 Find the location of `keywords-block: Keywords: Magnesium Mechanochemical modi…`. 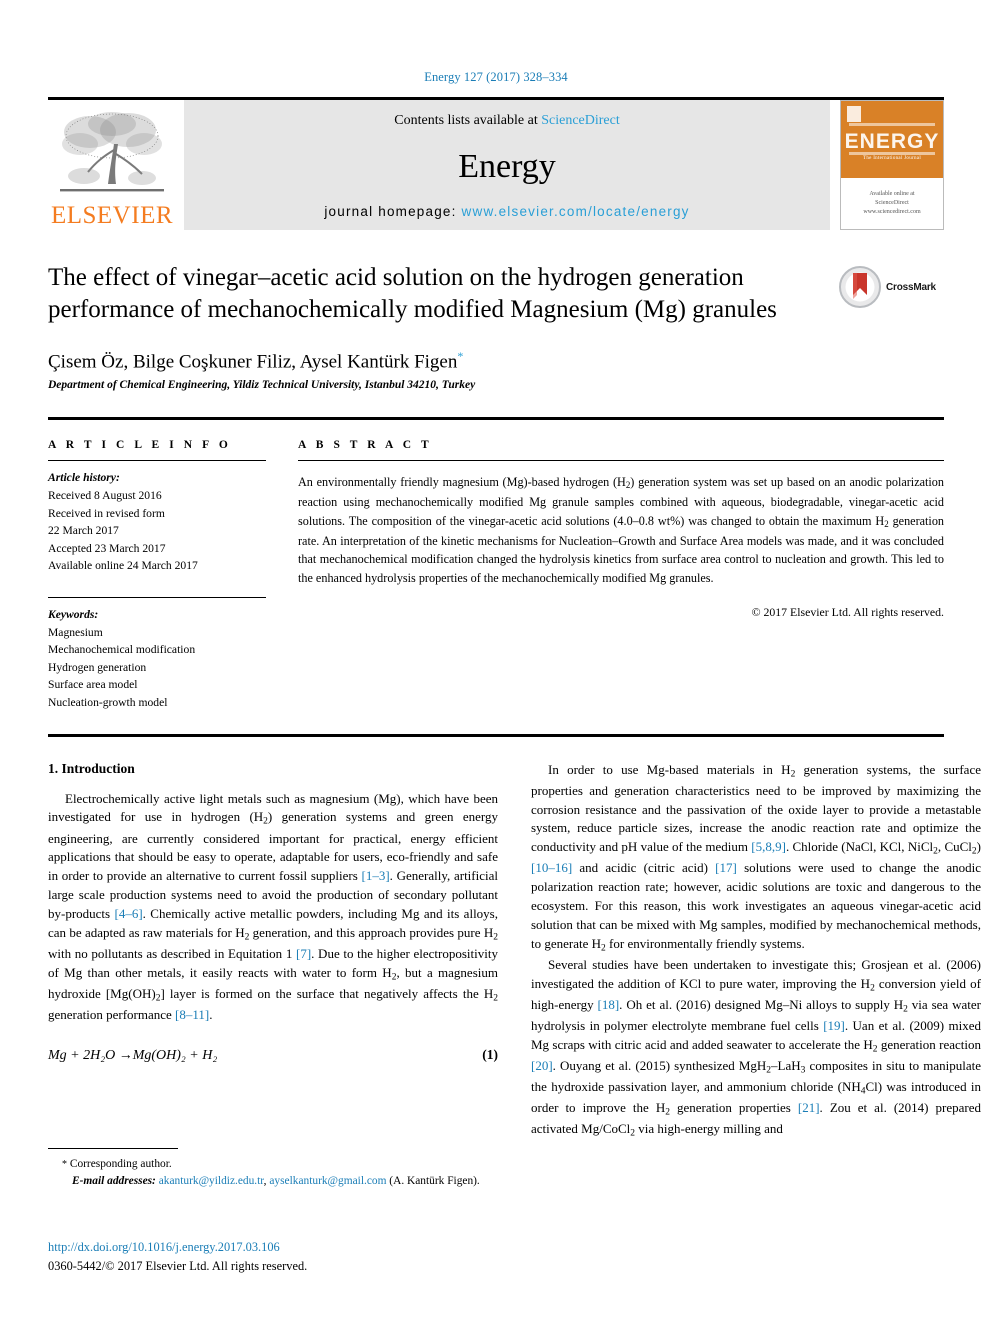

keywords-block: Keywords: Magnesium Mechanochemical modi… is located at coordinates (157, 654).